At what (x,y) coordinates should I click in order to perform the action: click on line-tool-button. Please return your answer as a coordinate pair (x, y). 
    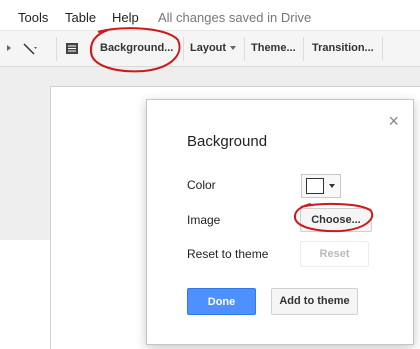
    Looking at the image, I should click on (30, 48).